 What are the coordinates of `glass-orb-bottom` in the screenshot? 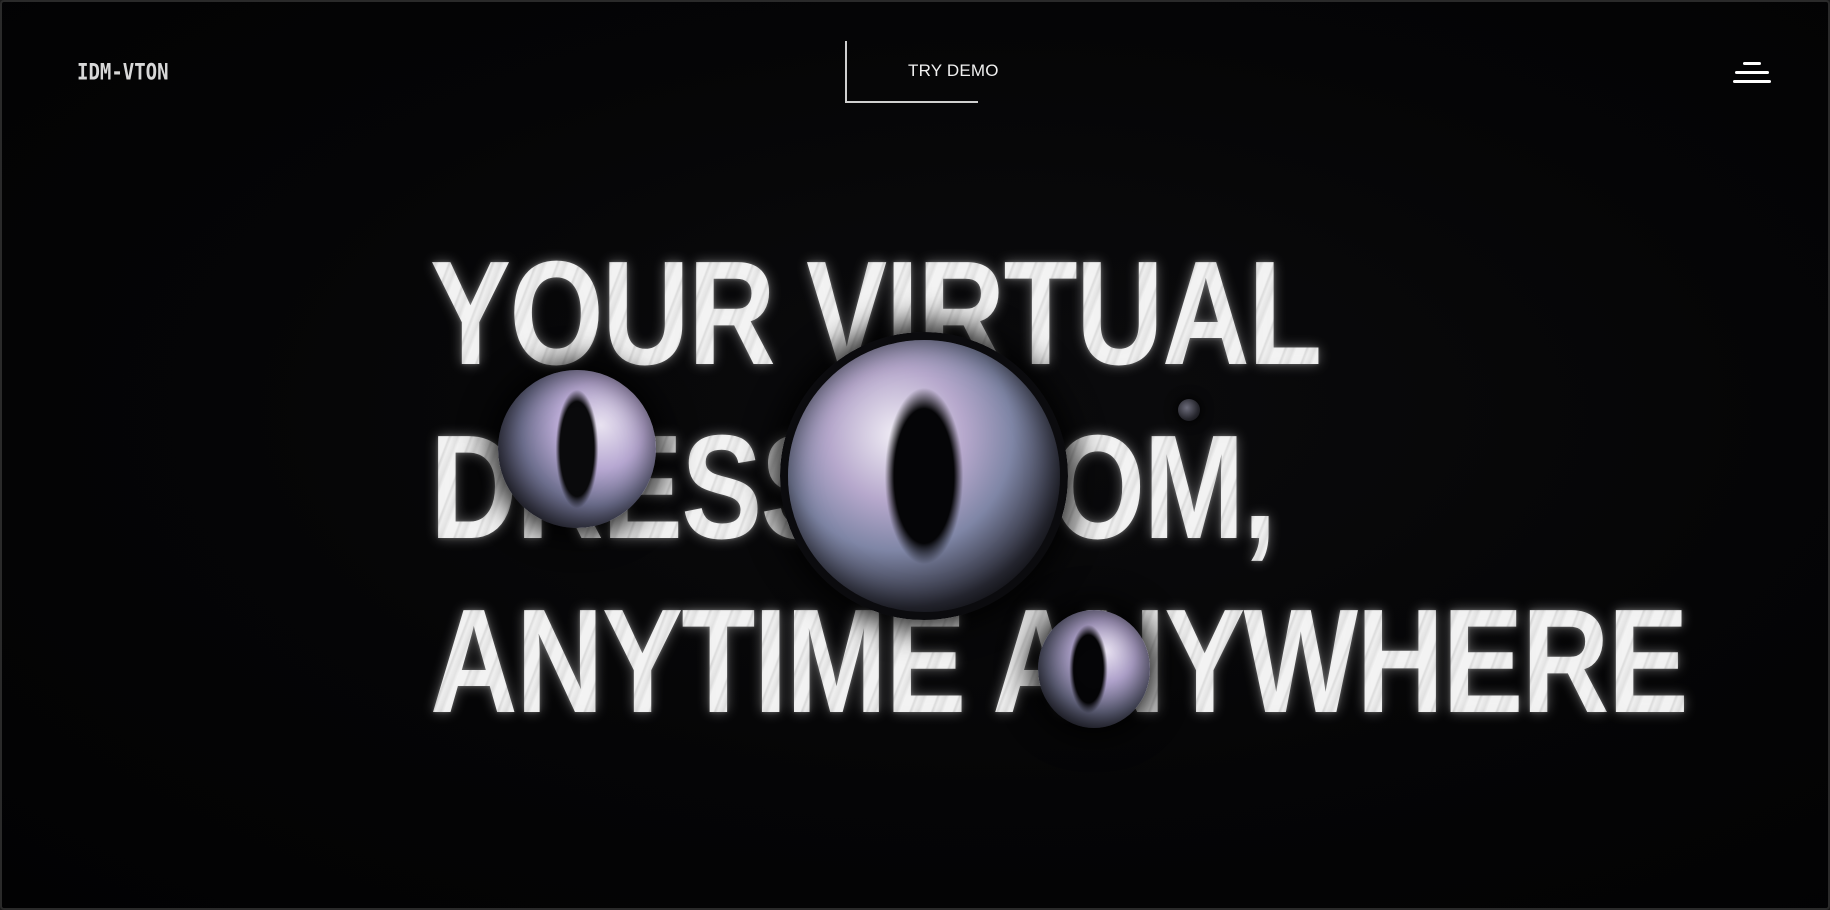 It's located at (1094, 669).